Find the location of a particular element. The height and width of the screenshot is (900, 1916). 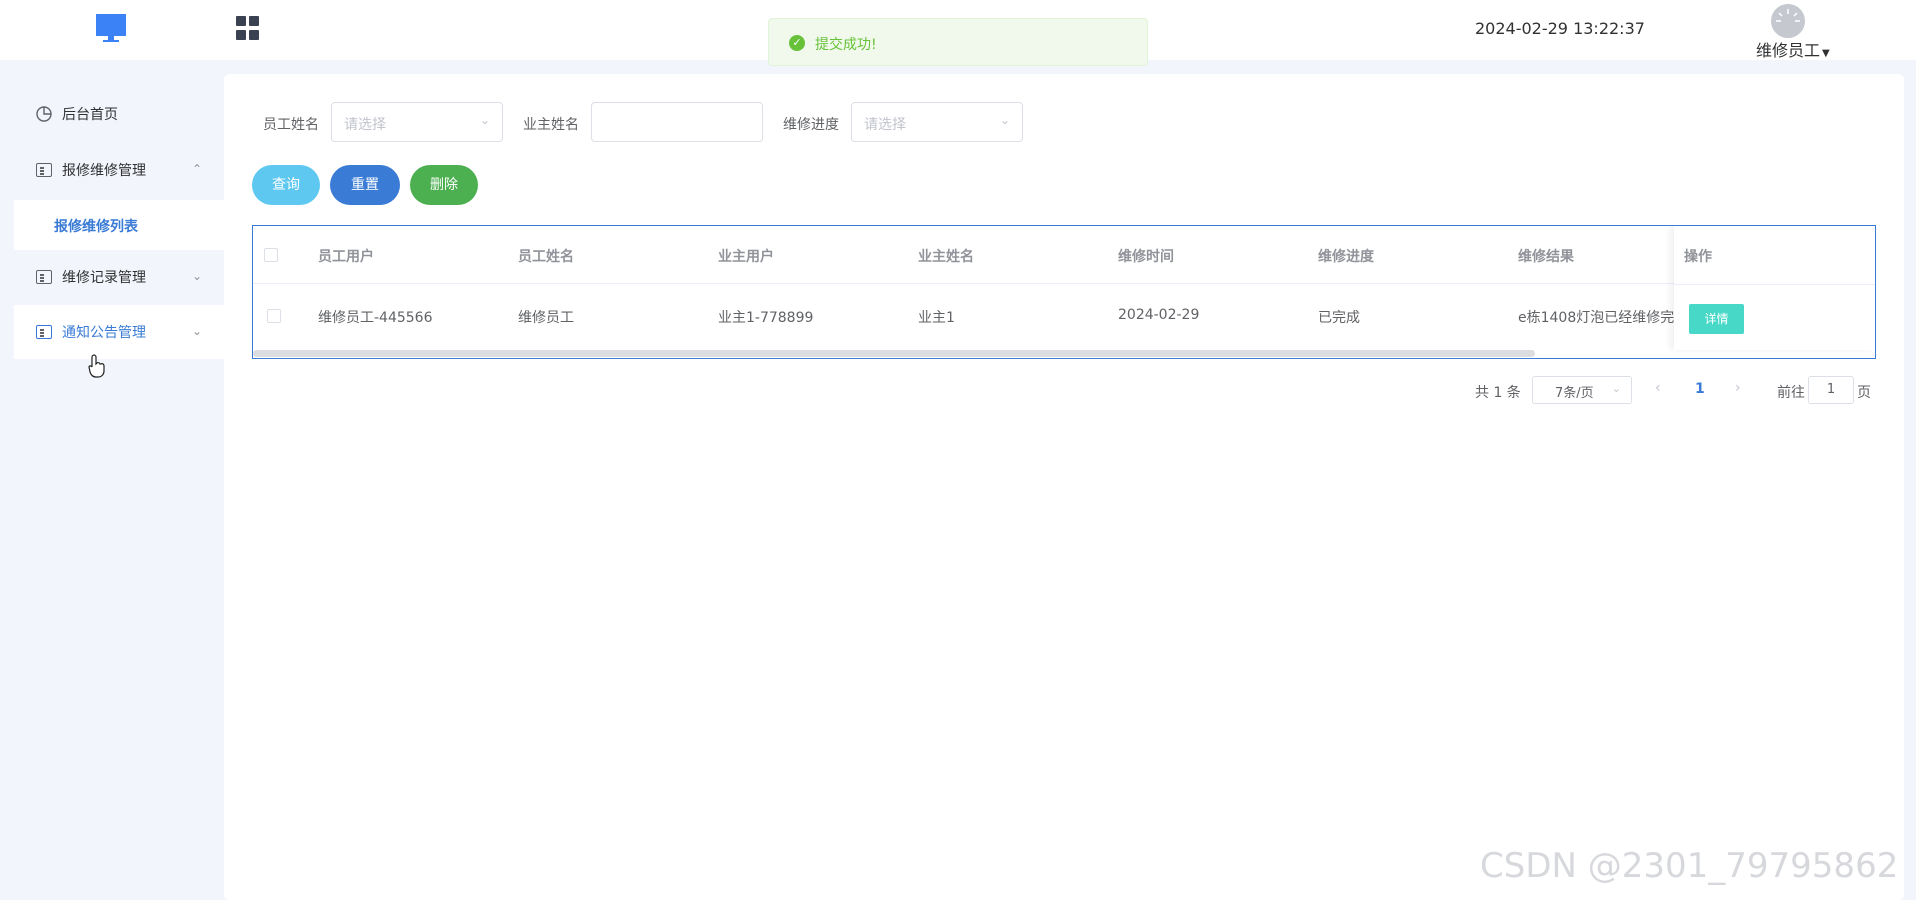

user-name-label: 维修员工 is located at coordinates (1788, 50).